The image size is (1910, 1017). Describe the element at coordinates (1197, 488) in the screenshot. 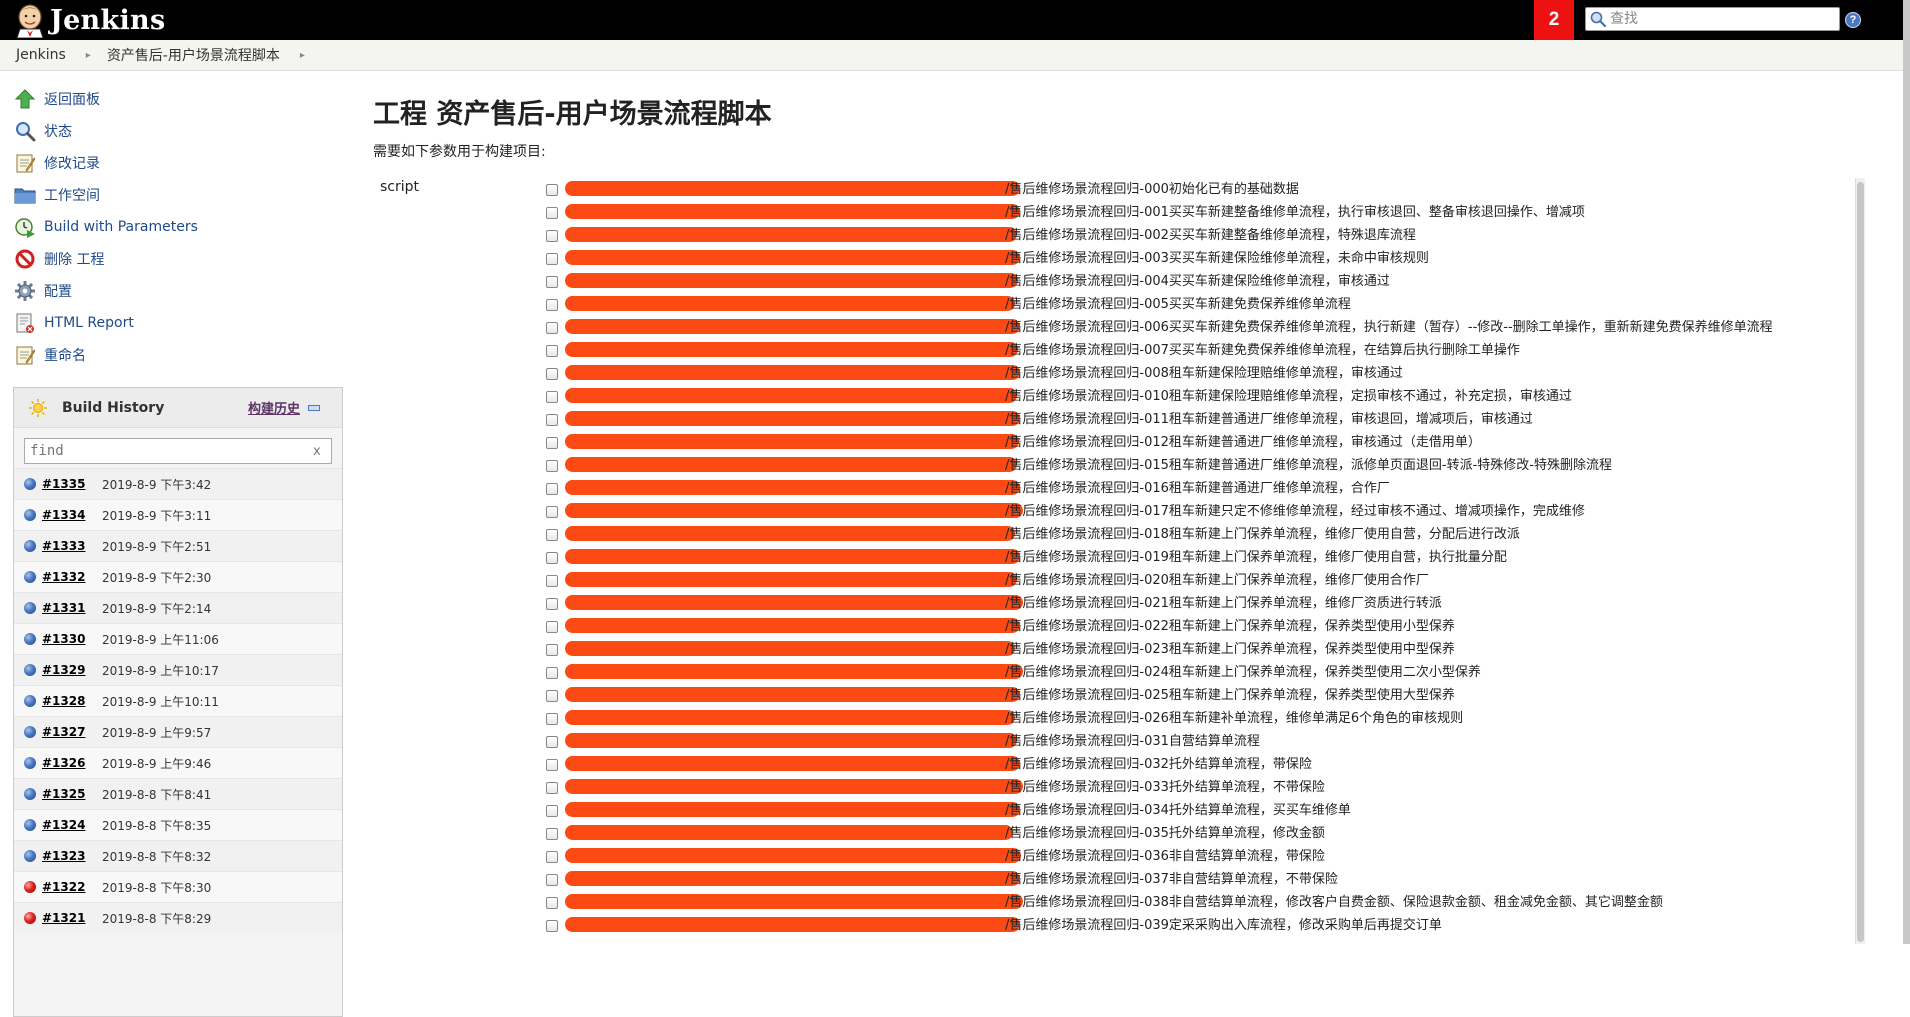

I see `script-label: /售后维修场景流程回归-016租车新建普通进厂维修单流程，合作厂` at that location.